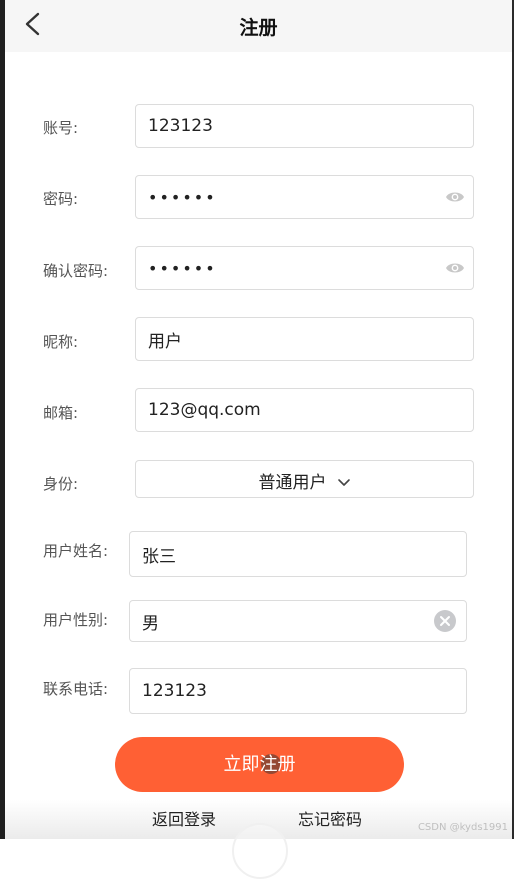  I want to click on register-button-label: 立即注册, so click(259, 764).